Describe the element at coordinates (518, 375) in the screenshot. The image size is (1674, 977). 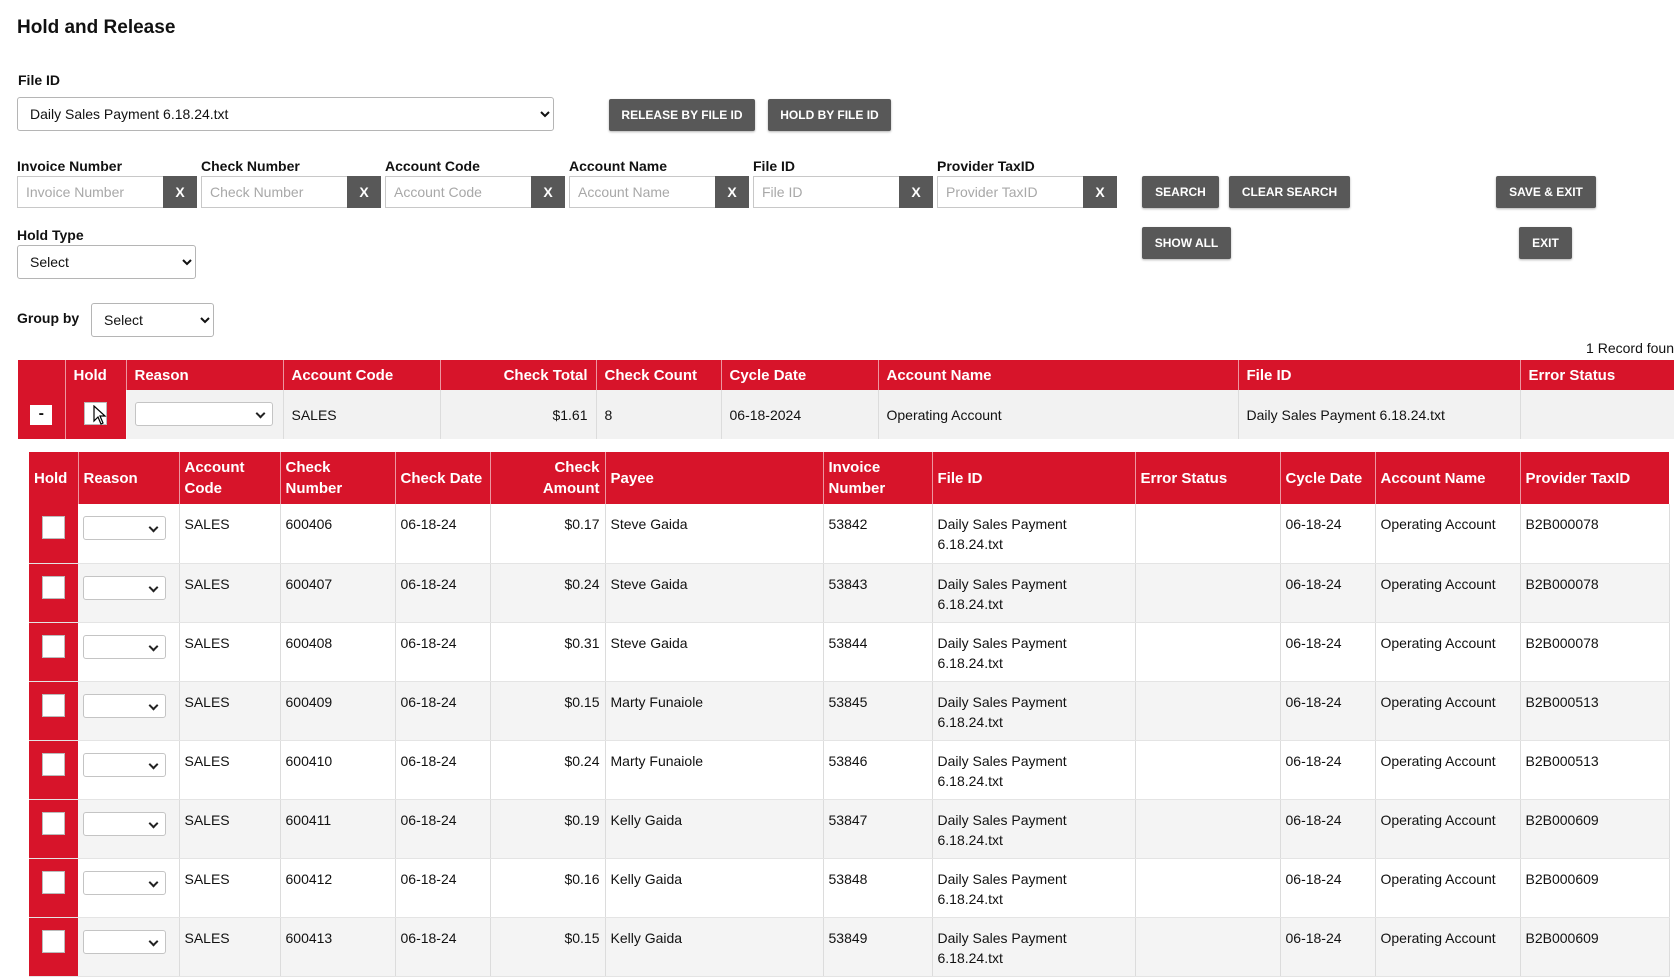
I see `group-header-check-total: Check Total` at that location.